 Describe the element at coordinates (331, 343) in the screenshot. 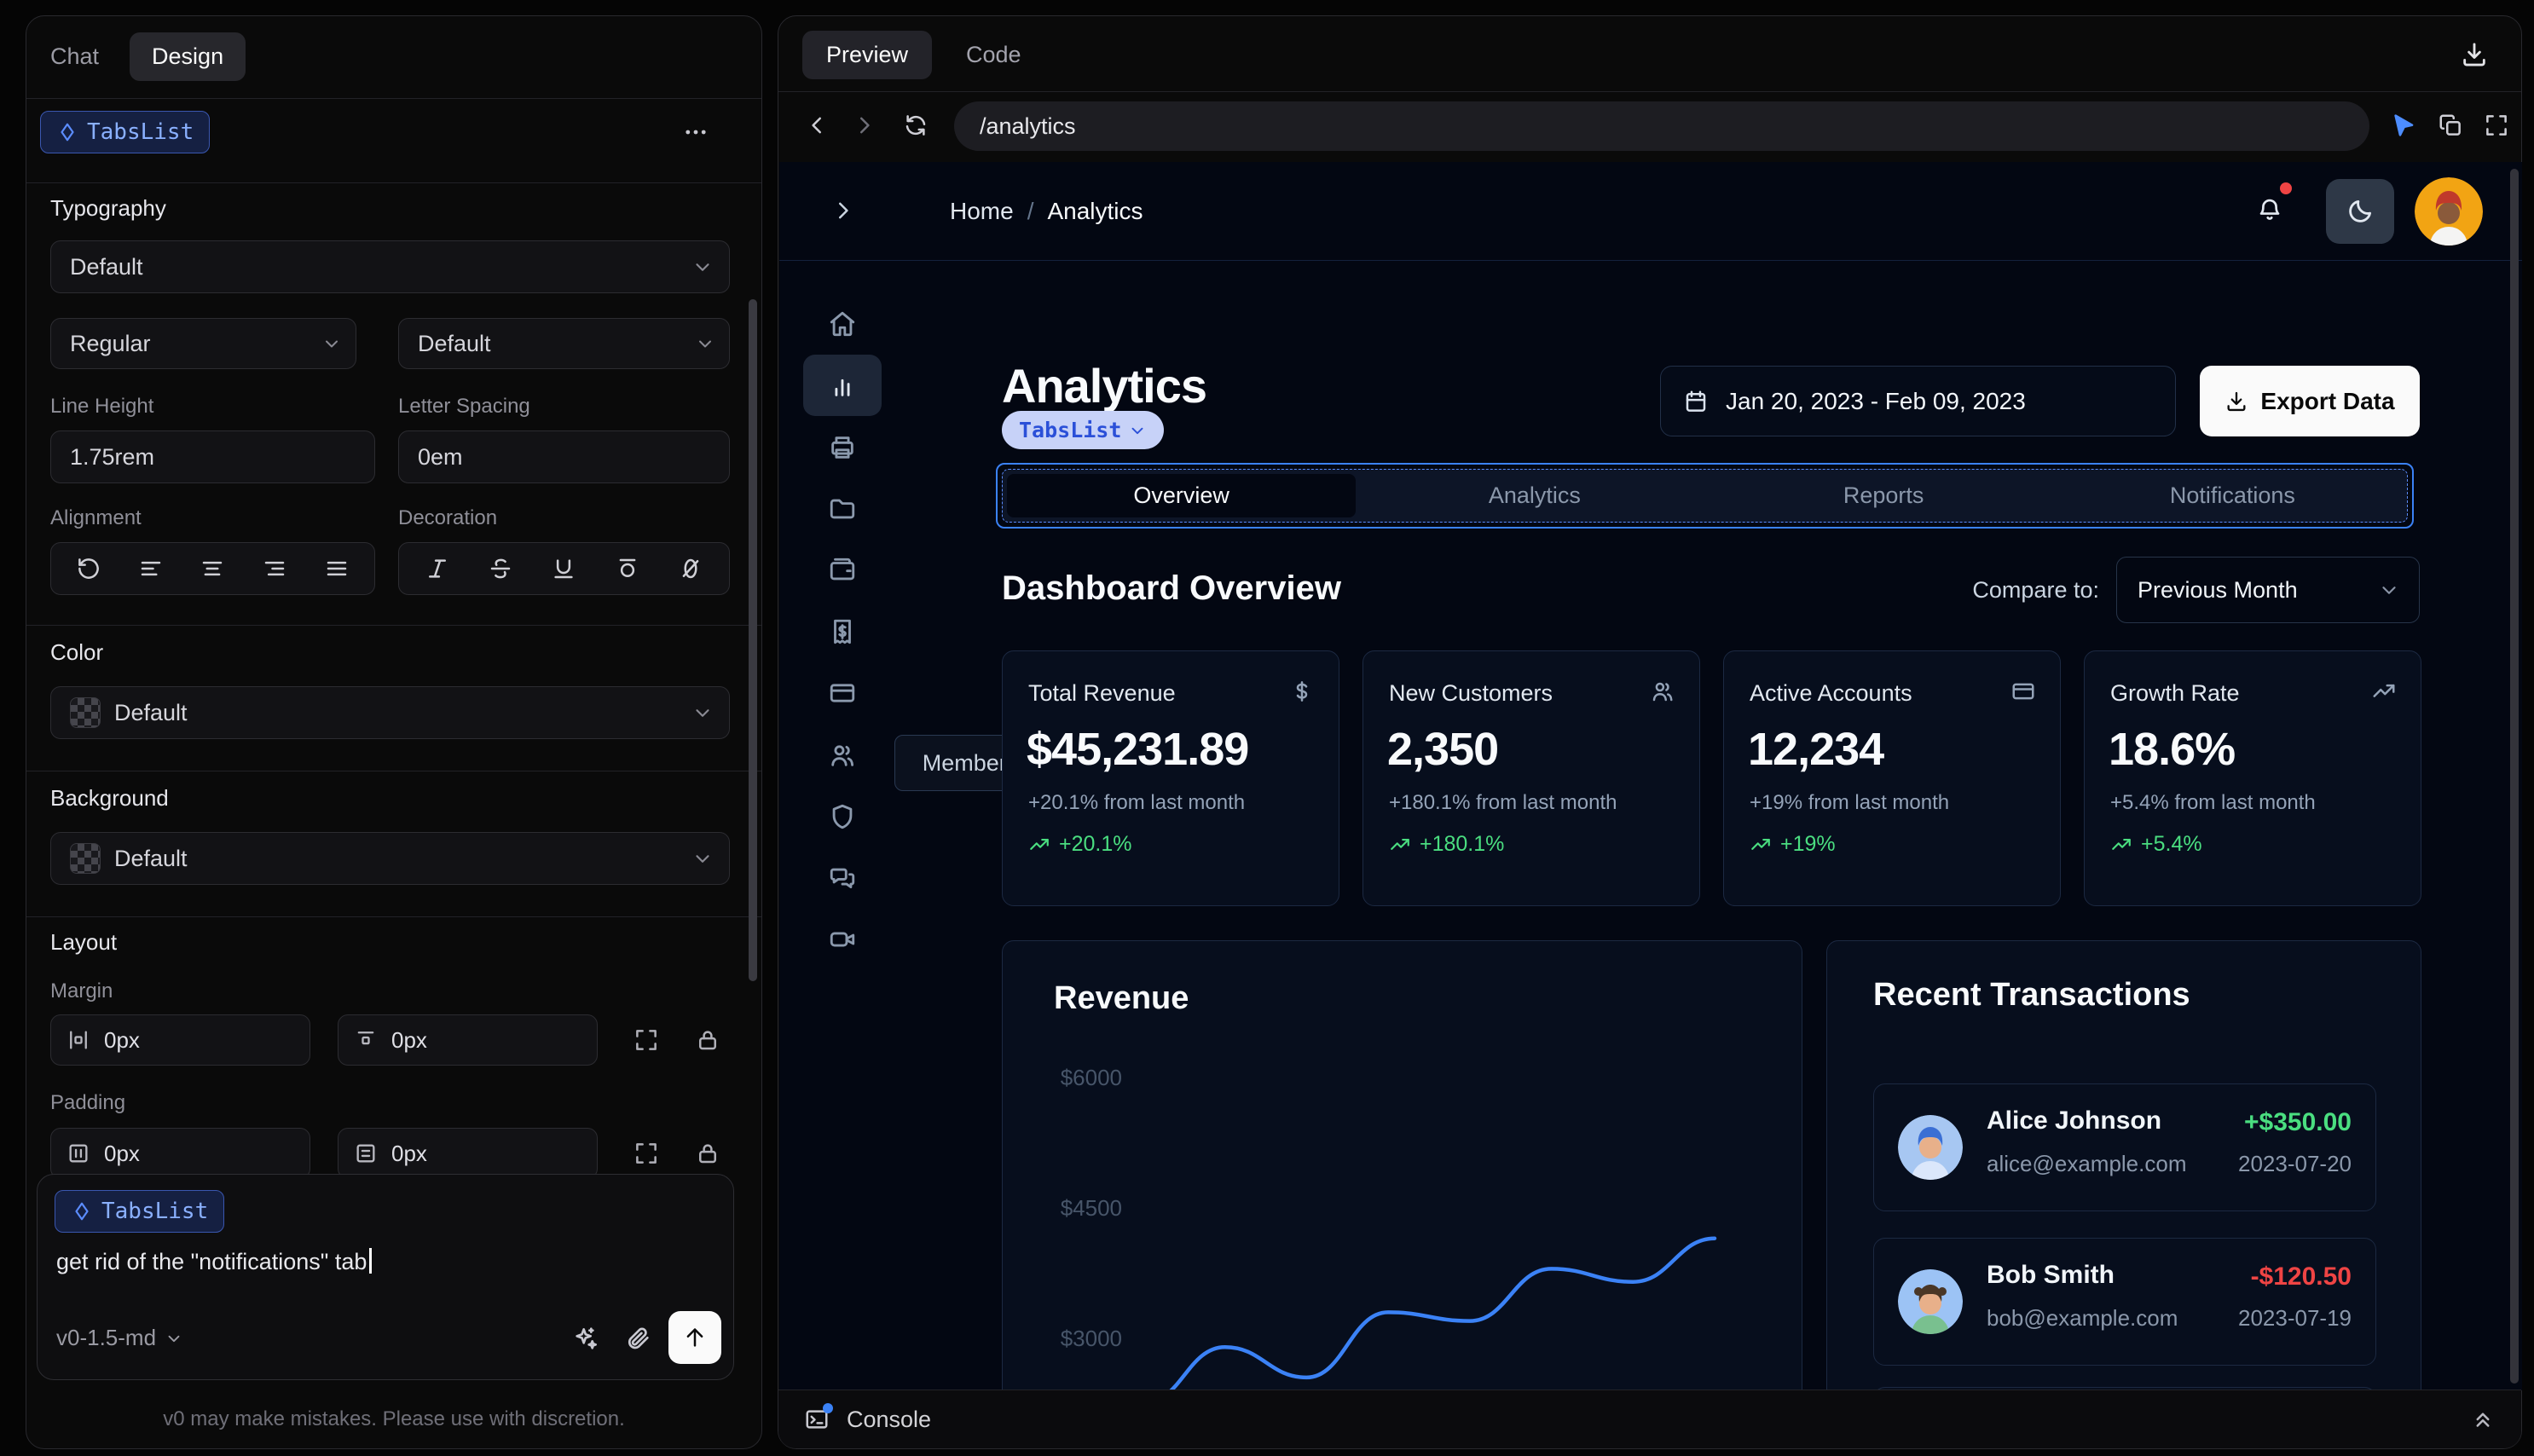

I see `chevron-down-icon` at that location.